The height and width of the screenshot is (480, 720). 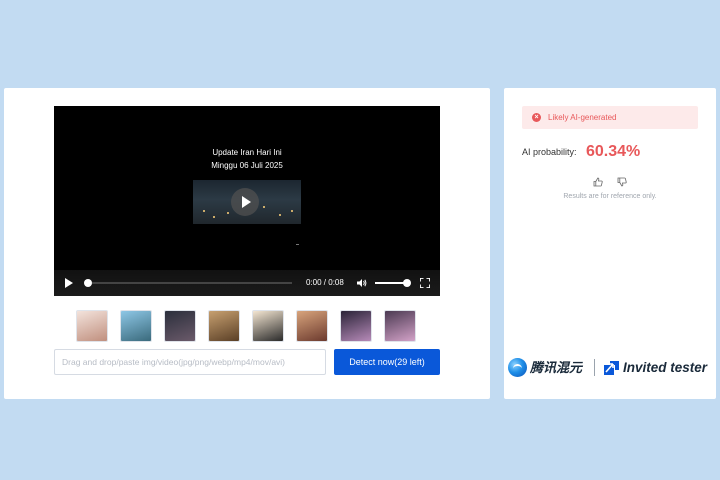 I want to click on time-display: 0:00 / 0:08, so click(x=325, y=282).